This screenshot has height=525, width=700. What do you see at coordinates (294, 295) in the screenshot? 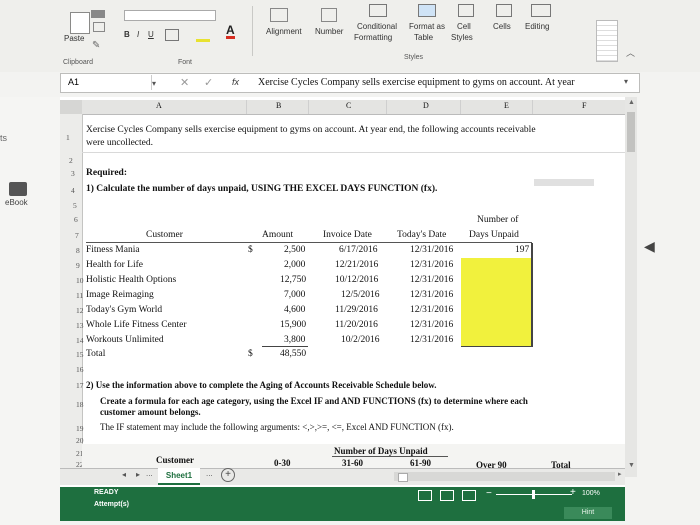
I see `amount-cell: 7,000` at bounding box center [294, 295].